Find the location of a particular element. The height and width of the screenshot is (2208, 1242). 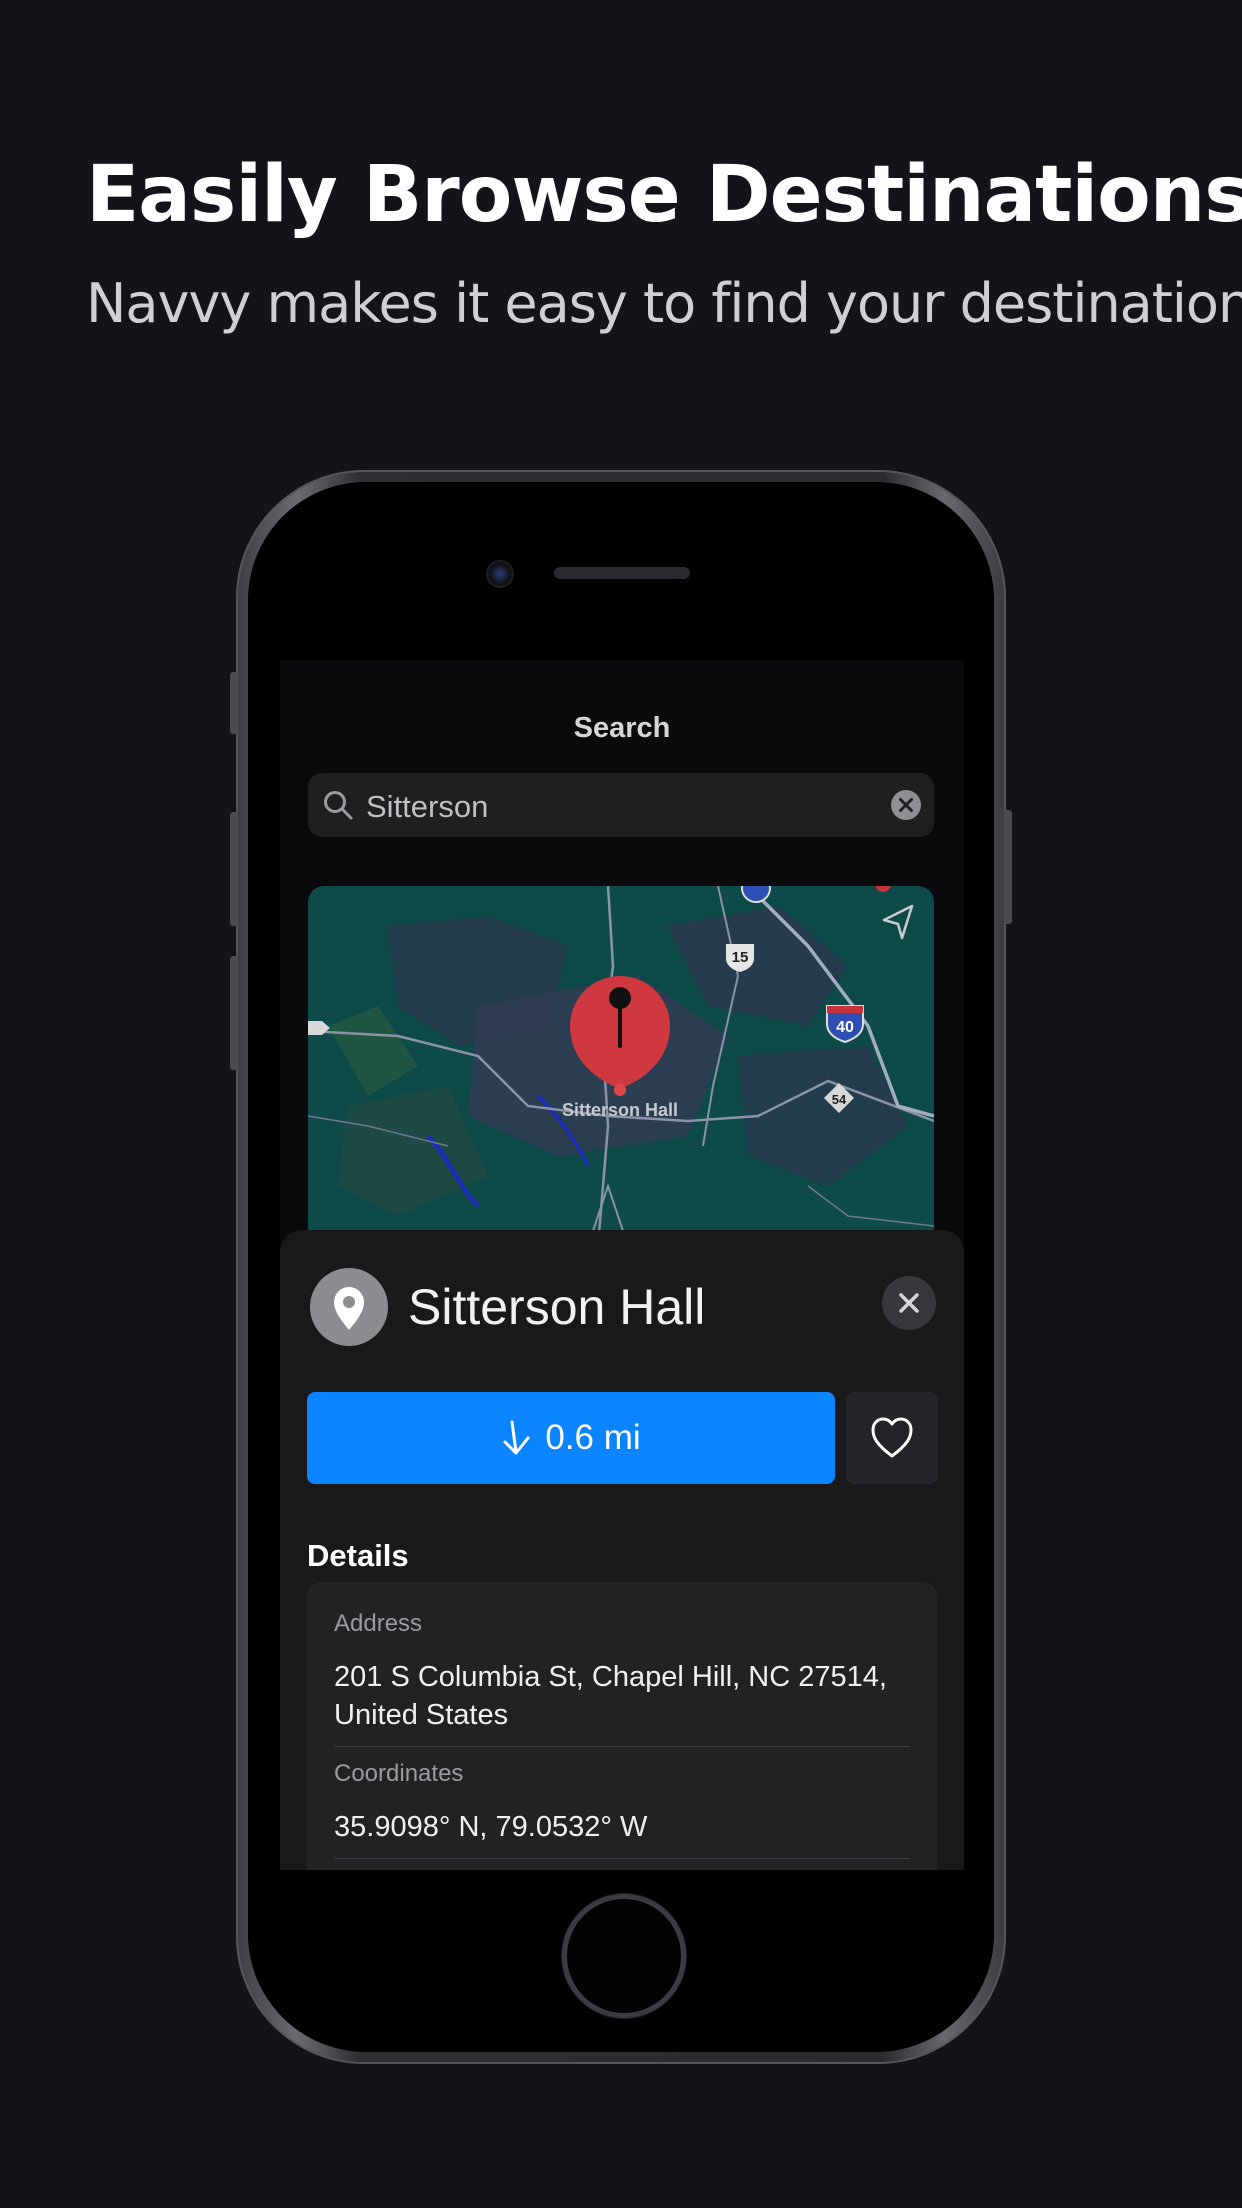

clear-icon is located at coordinates (906, 805).